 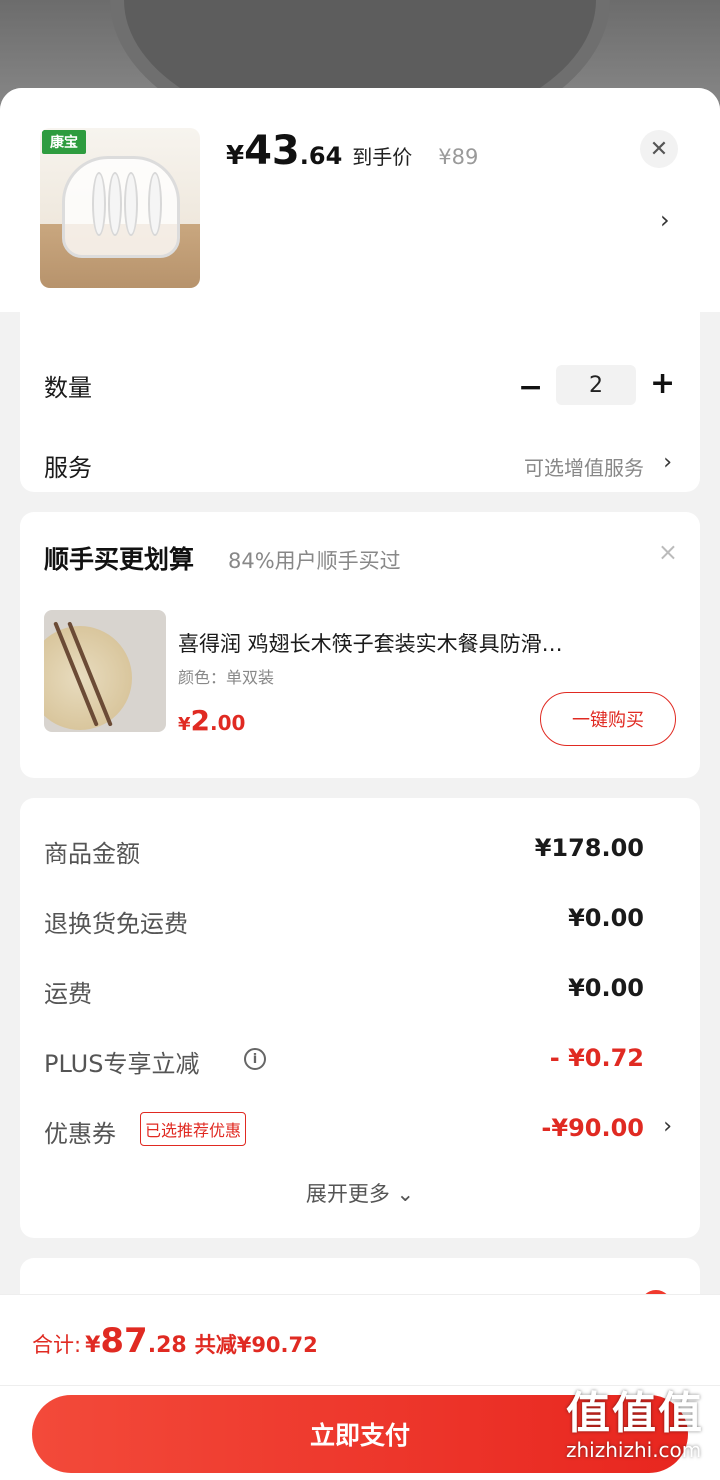 I want to click on info-icon: i, so click(x=255, y=1059).